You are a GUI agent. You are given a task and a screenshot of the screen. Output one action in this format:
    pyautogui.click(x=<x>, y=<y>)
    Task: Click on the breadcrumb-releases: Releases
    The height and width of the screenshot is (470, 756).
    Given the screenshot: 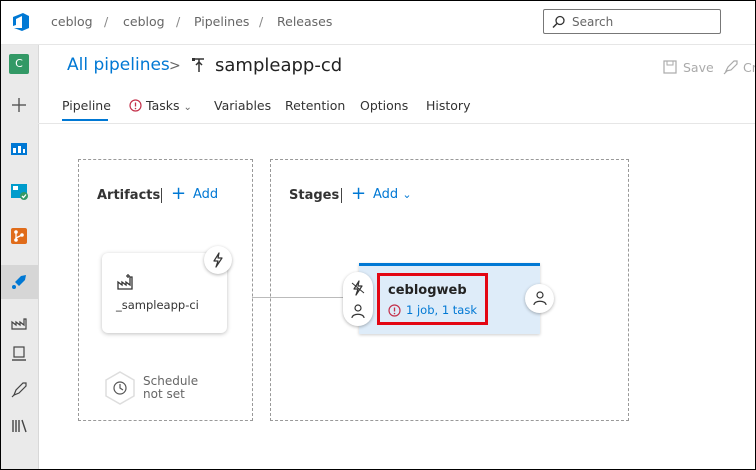 What is the action you would take?
    pyautogui.click(x=304, y=21)
    